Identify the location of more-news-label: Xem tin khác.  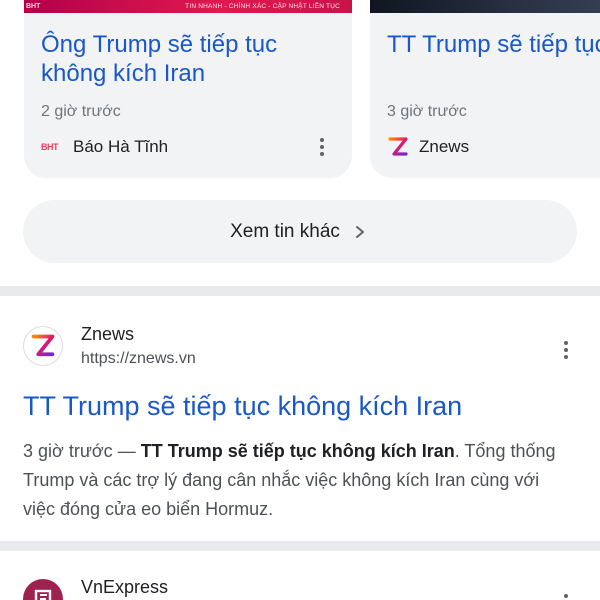
(285, 231).